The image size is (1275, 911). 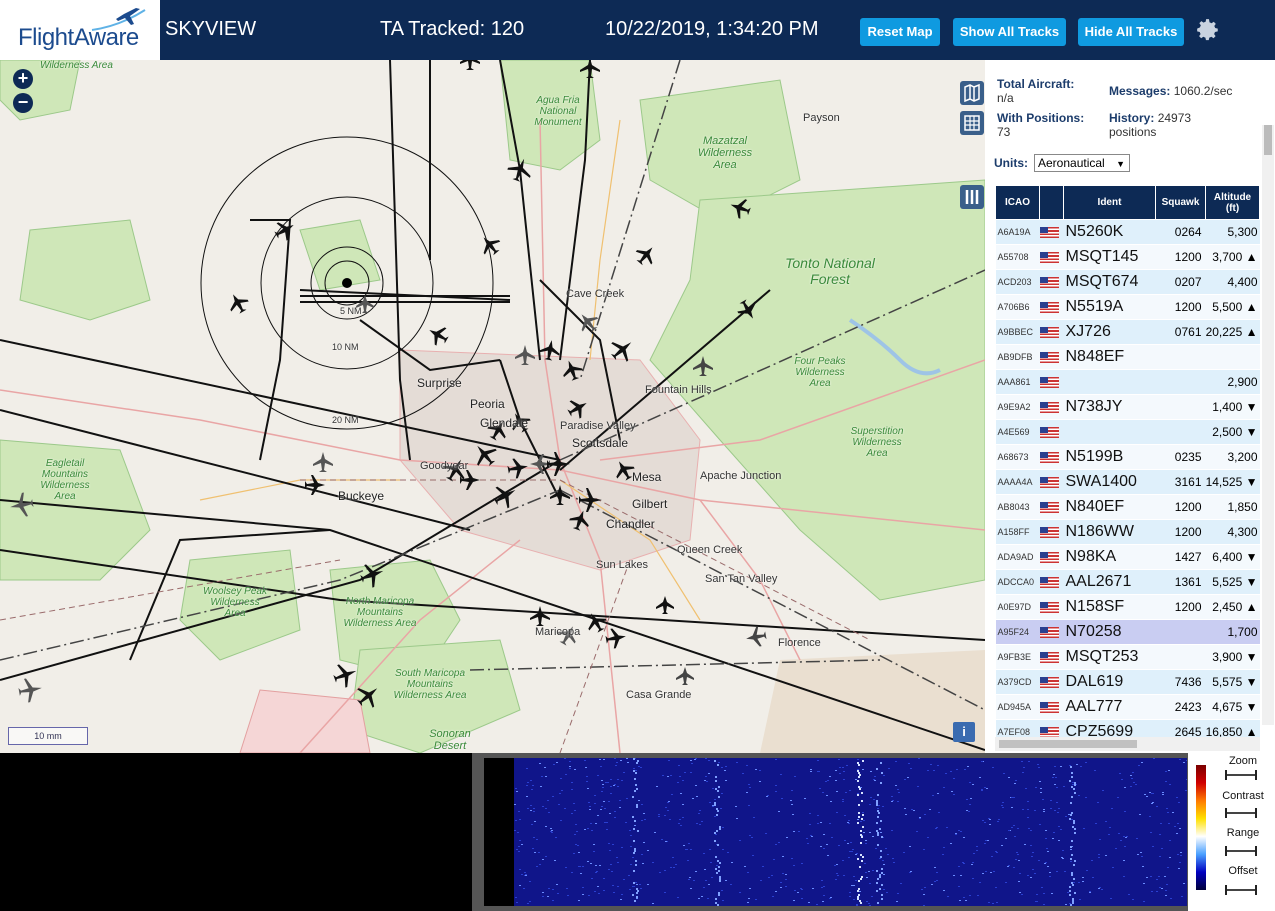 I want to click on table-row: A0E97D N158SF 1200 2,450 ▲, so click(x=1127, y=607).